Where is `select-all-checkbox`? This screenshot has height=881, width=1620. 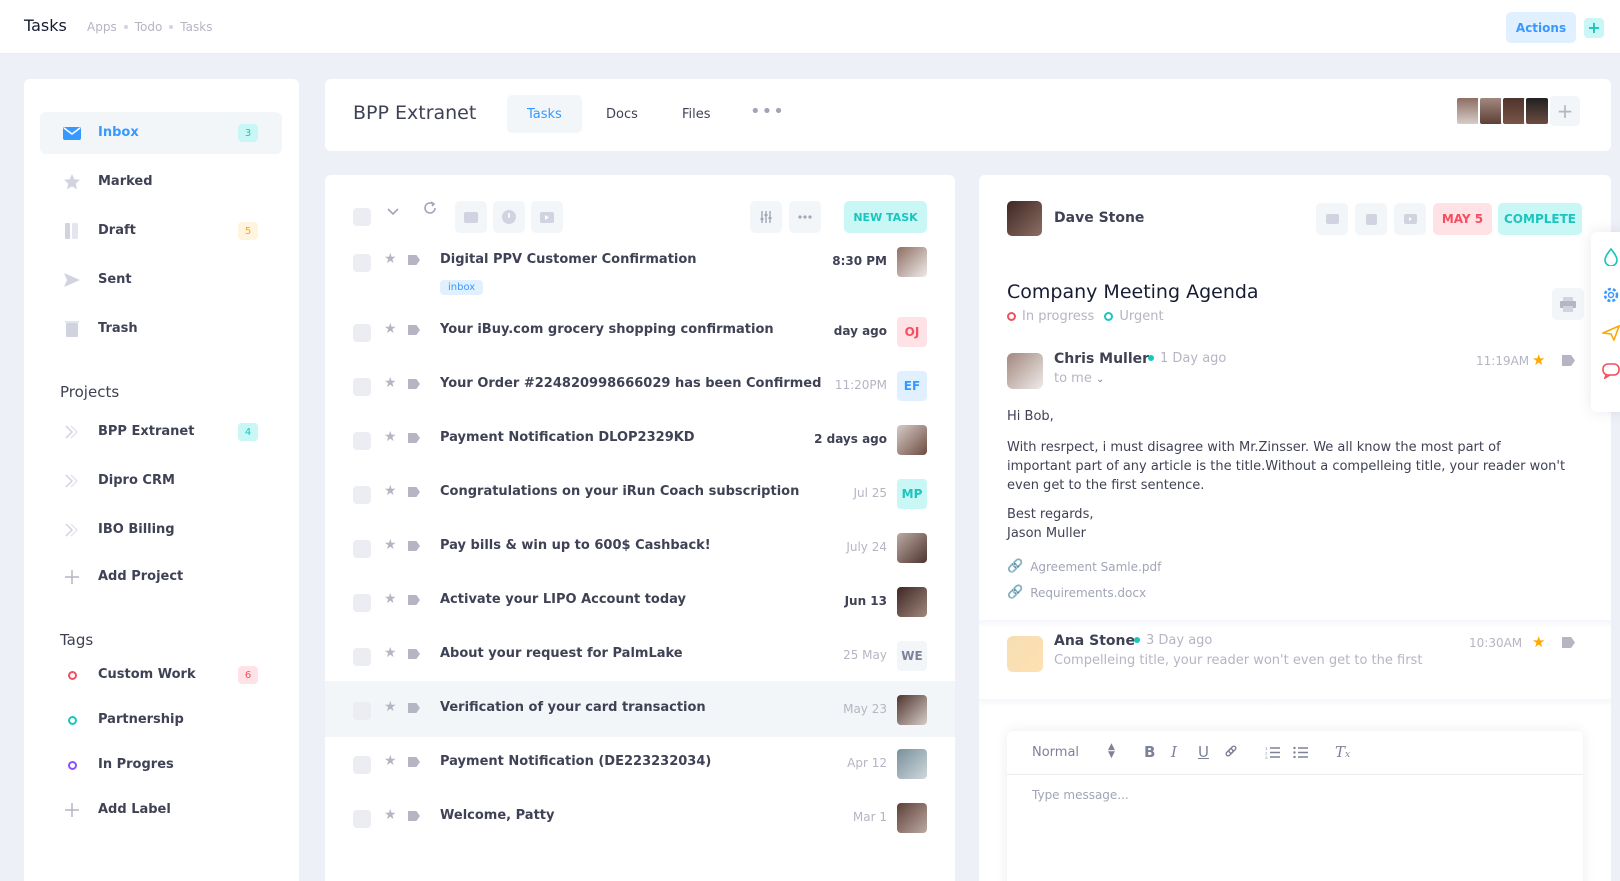
select-all-checkbox is located at coordinates (362, 217).